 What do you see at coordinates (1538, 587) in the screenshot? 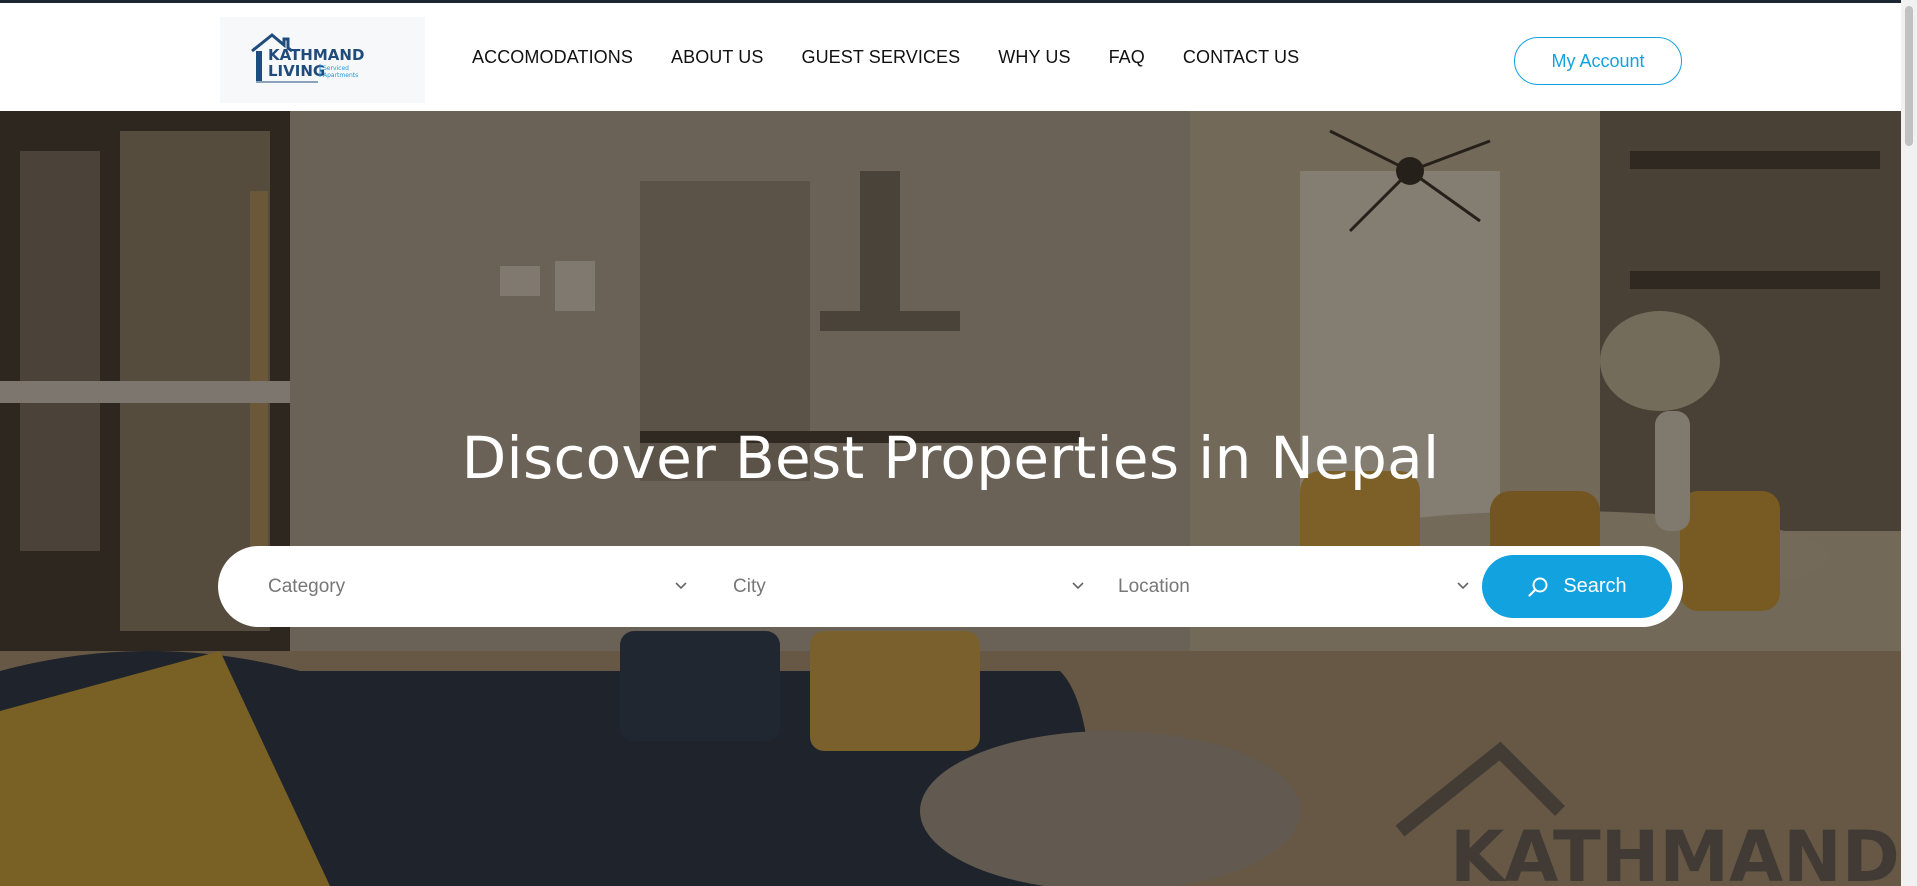
I see `search-icon` at bounding box center [1538, 587].